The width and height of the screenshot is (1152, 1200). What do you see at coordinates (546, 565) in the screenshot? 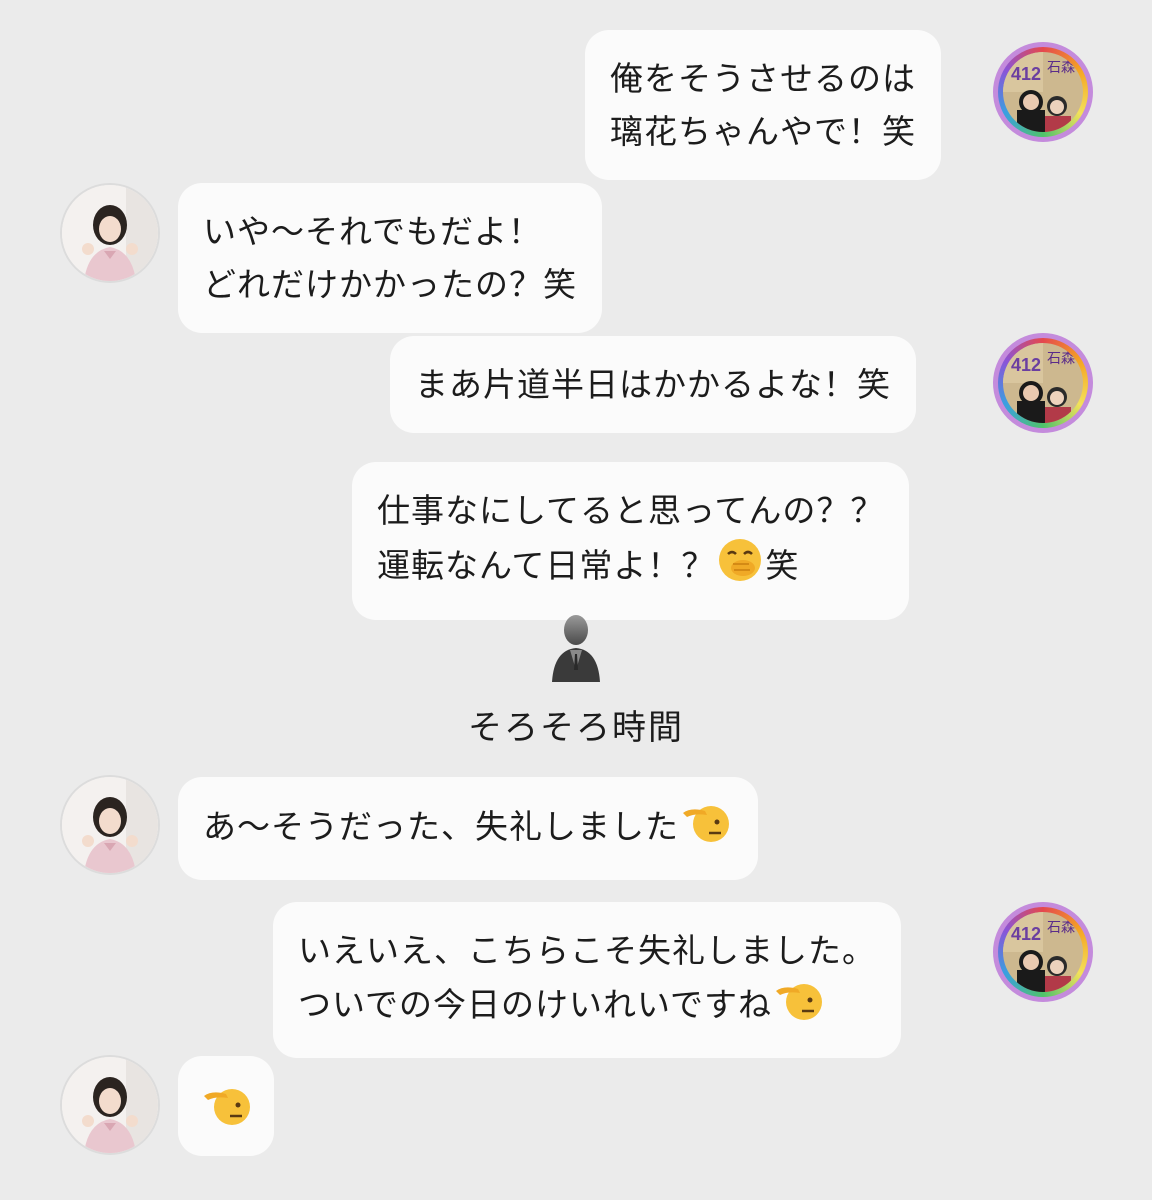
I see `message-line-text: 運転なんて日常よ！？` at bounding box center [546, 565].